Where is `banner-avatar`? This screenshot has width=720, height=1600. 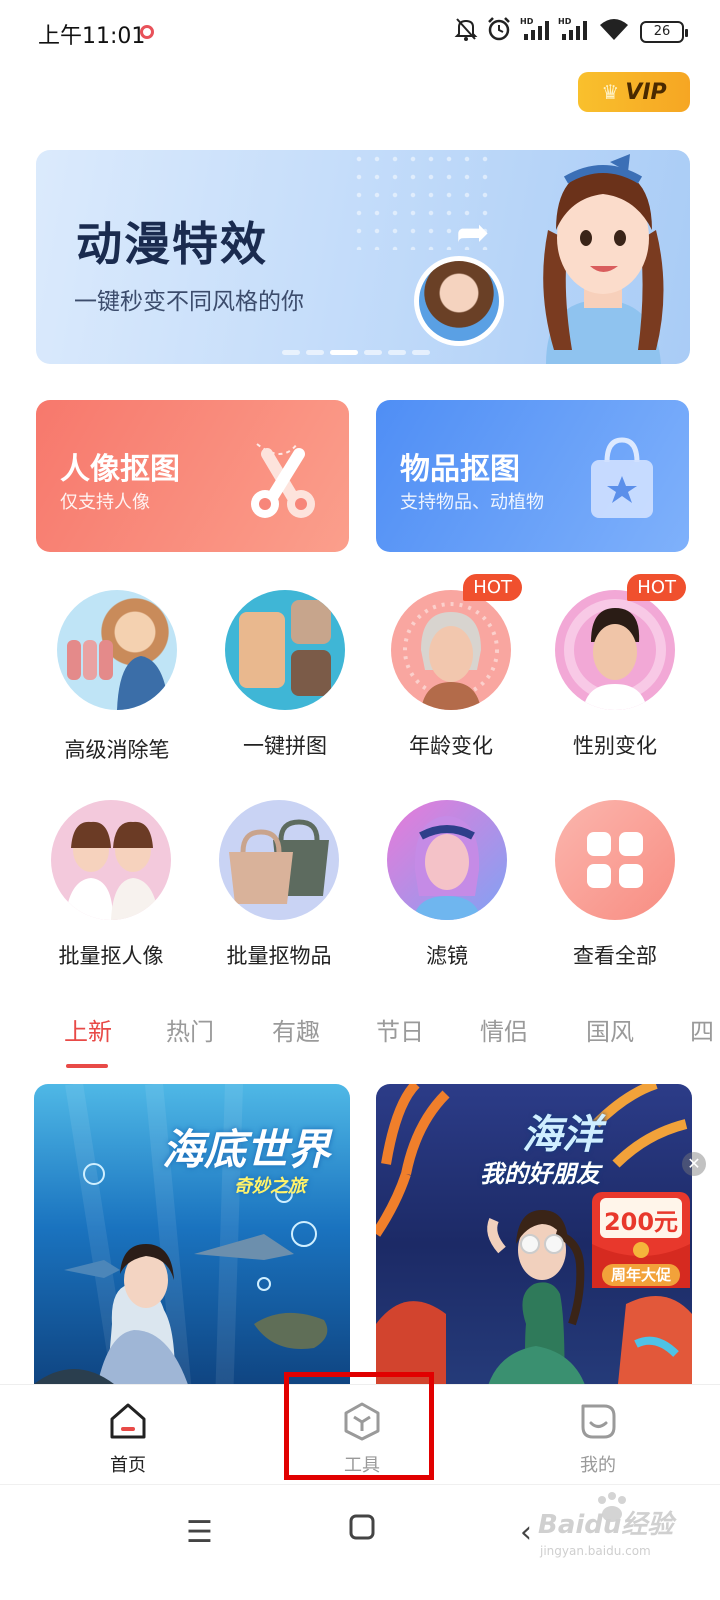 banner-avatar is located at coordinates (459, 301).